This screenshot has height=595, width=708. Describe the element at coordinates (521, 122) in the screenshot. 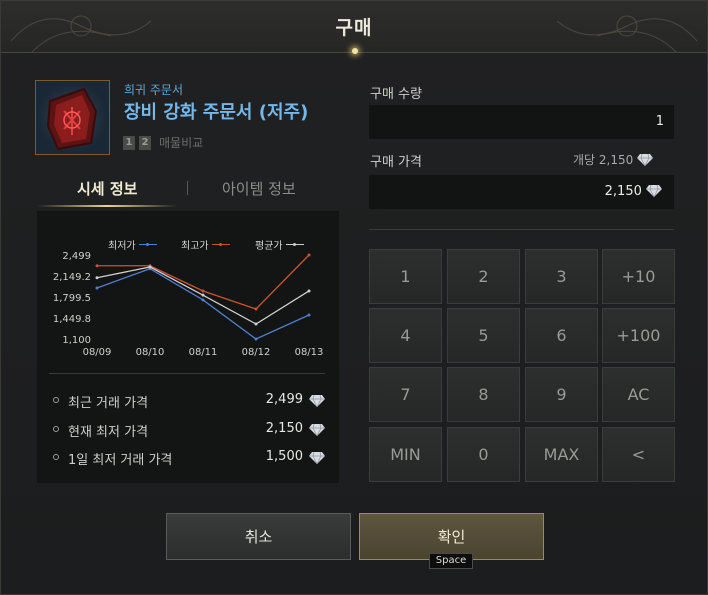

I see `quantity-input: 1` at that location.